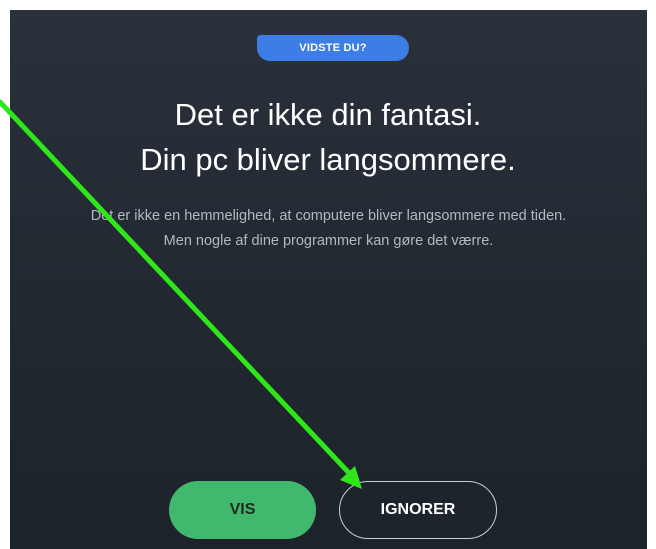  I want to click on show-button: VIS, so click(242, 510).